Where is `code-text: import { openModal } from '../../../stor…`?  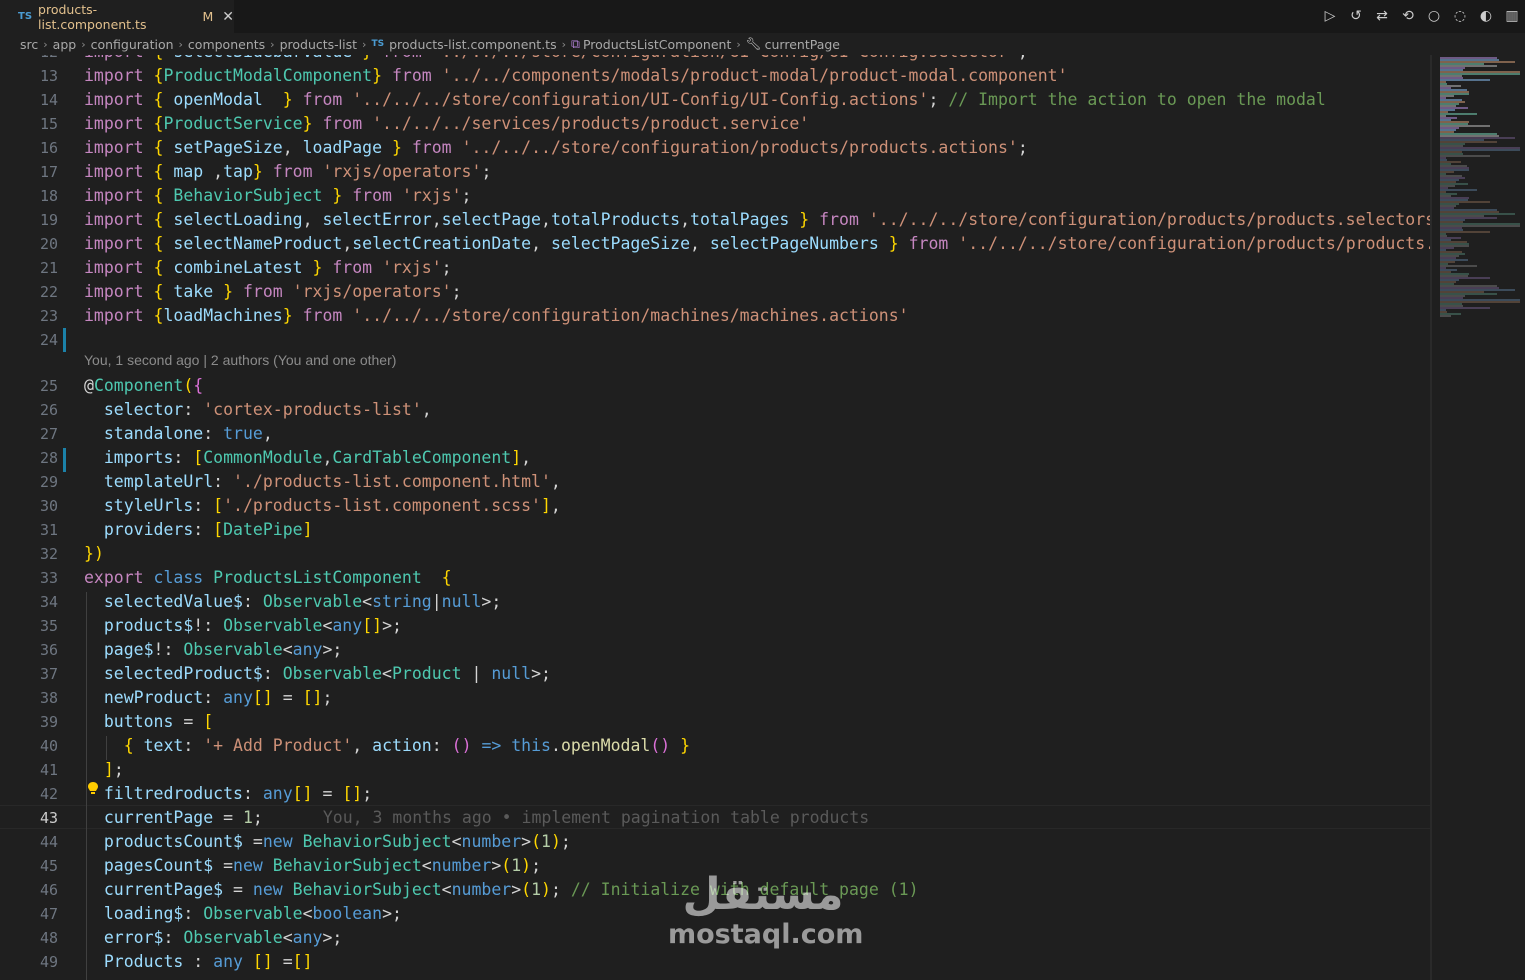 code-text: import { openModal } from '../../../stor… is located at coordinates (705, 99).